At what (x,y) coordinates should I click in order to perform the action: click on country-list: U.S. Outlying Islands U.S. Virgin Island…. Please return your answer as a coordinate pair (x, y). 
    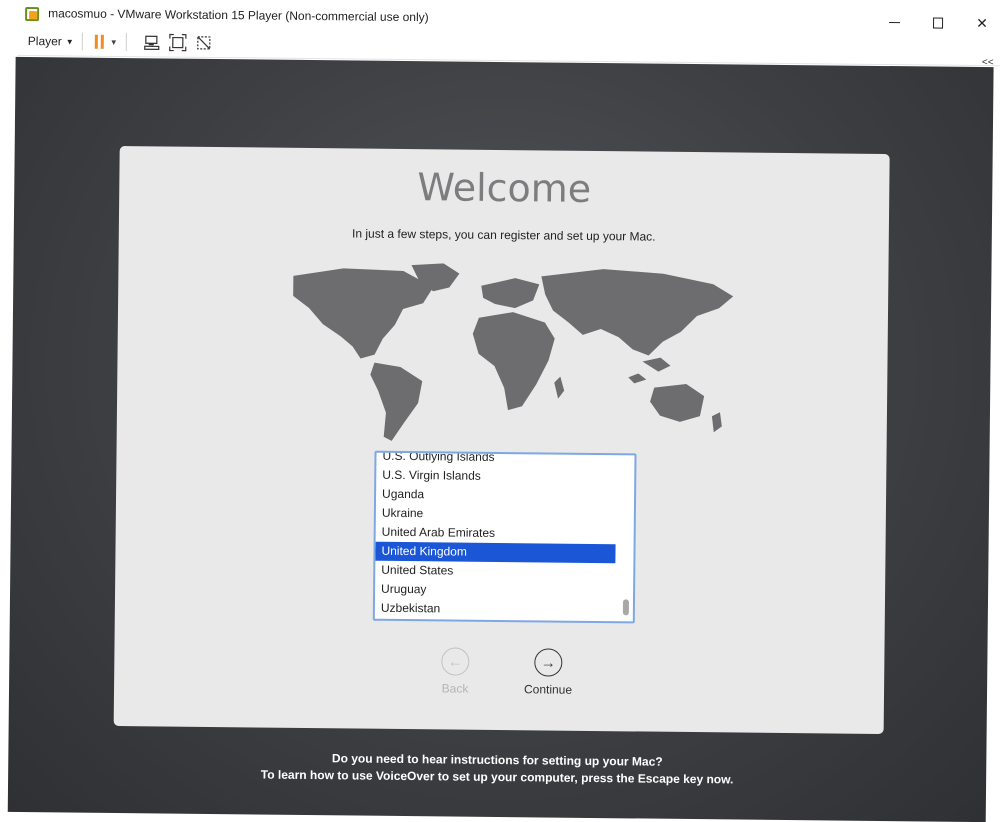
    Looking at the image, I should click on (504, 537).